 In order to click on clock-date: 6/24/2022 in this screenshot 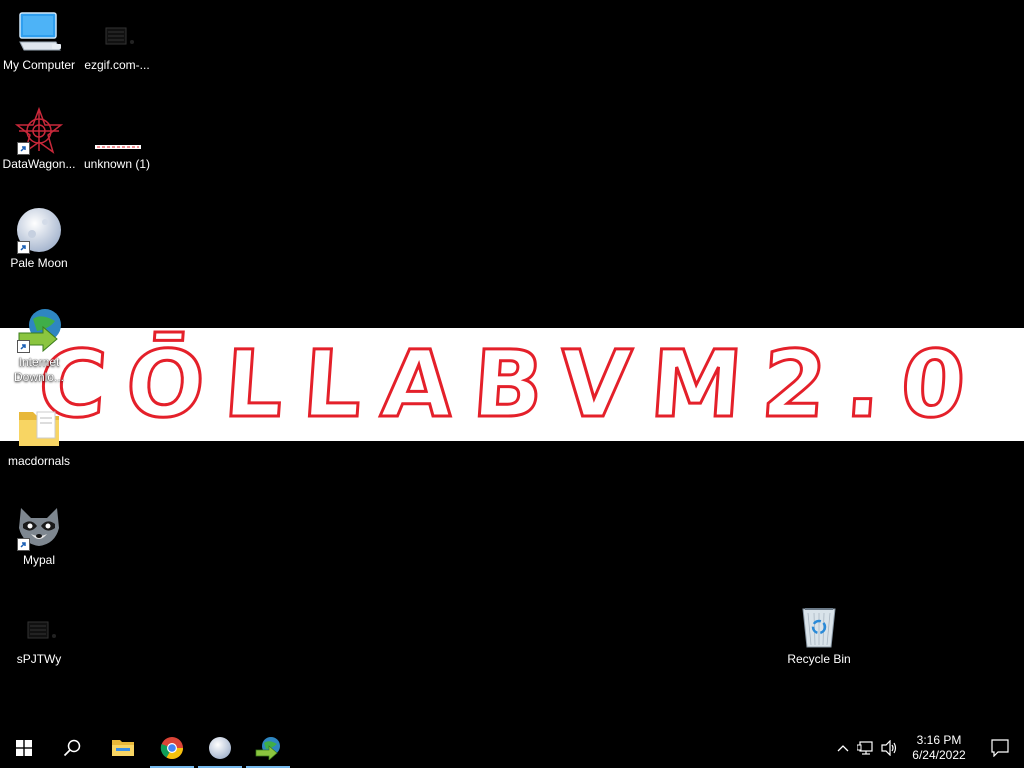, I will do `click(939, 755)`.